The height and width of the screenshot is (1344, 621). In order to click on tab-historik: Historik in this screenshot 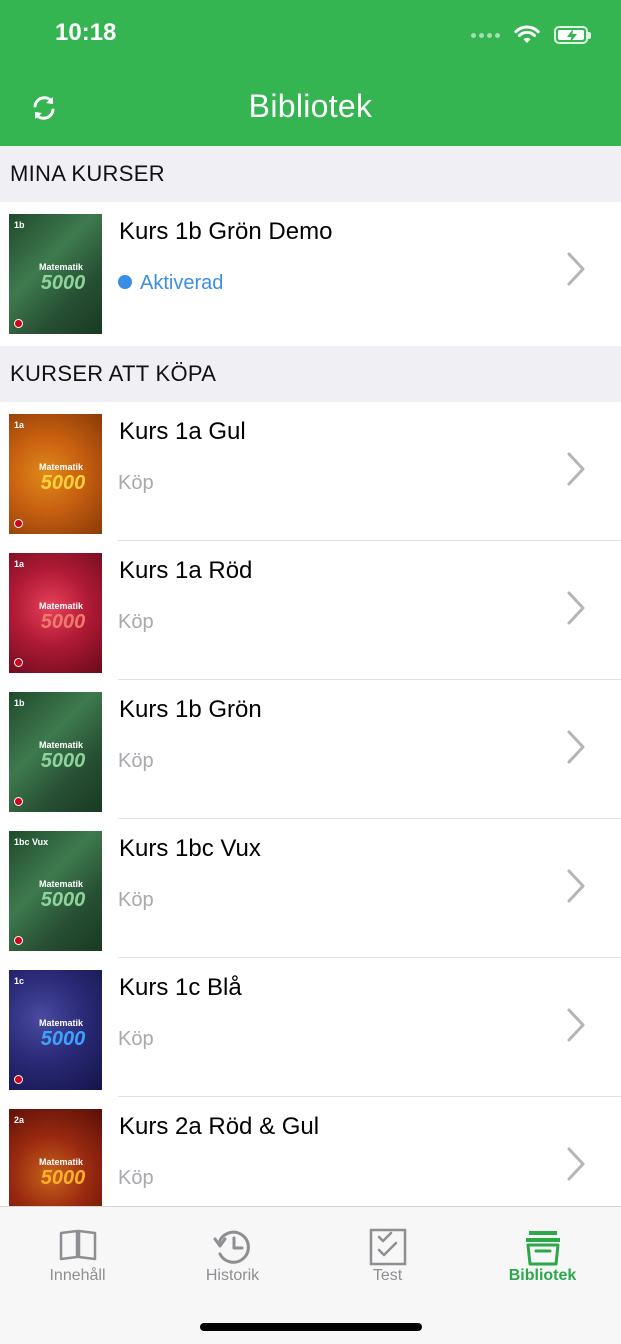, I will do `click(232, 1252)`.